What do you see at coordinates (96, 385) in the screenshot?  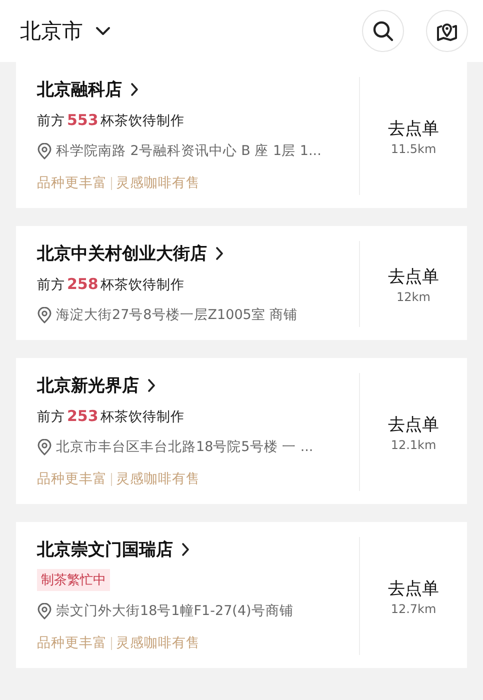 I see `store-name-link: 北京新光界店` at bounding box center [96, 385].